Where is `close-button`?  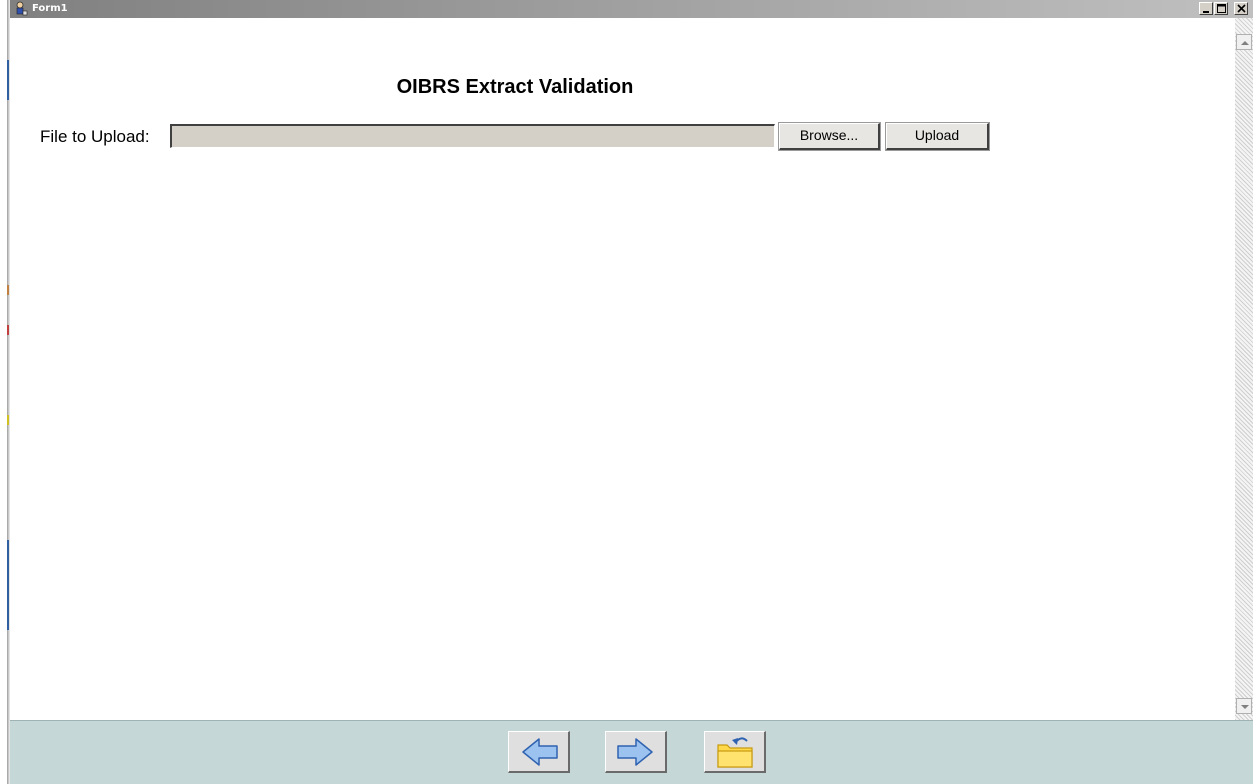
close-button is located at coordinates (1241, 8).